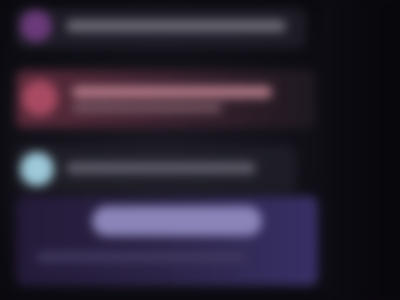 The width and height of the screenshot is (400, 300). What do you see at coordinates (141, 257) in the screenshot?
I see `panel-text` at bounding box center [141, 257].